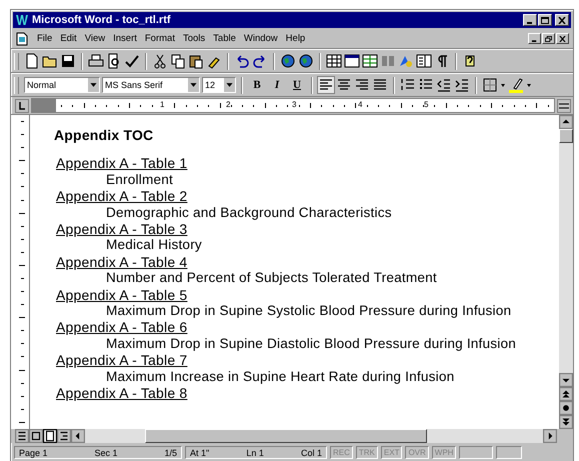 Image resolution: width=579 pixels, height=461 pixels. I want to click on maximize-icon, so click(545, 20).